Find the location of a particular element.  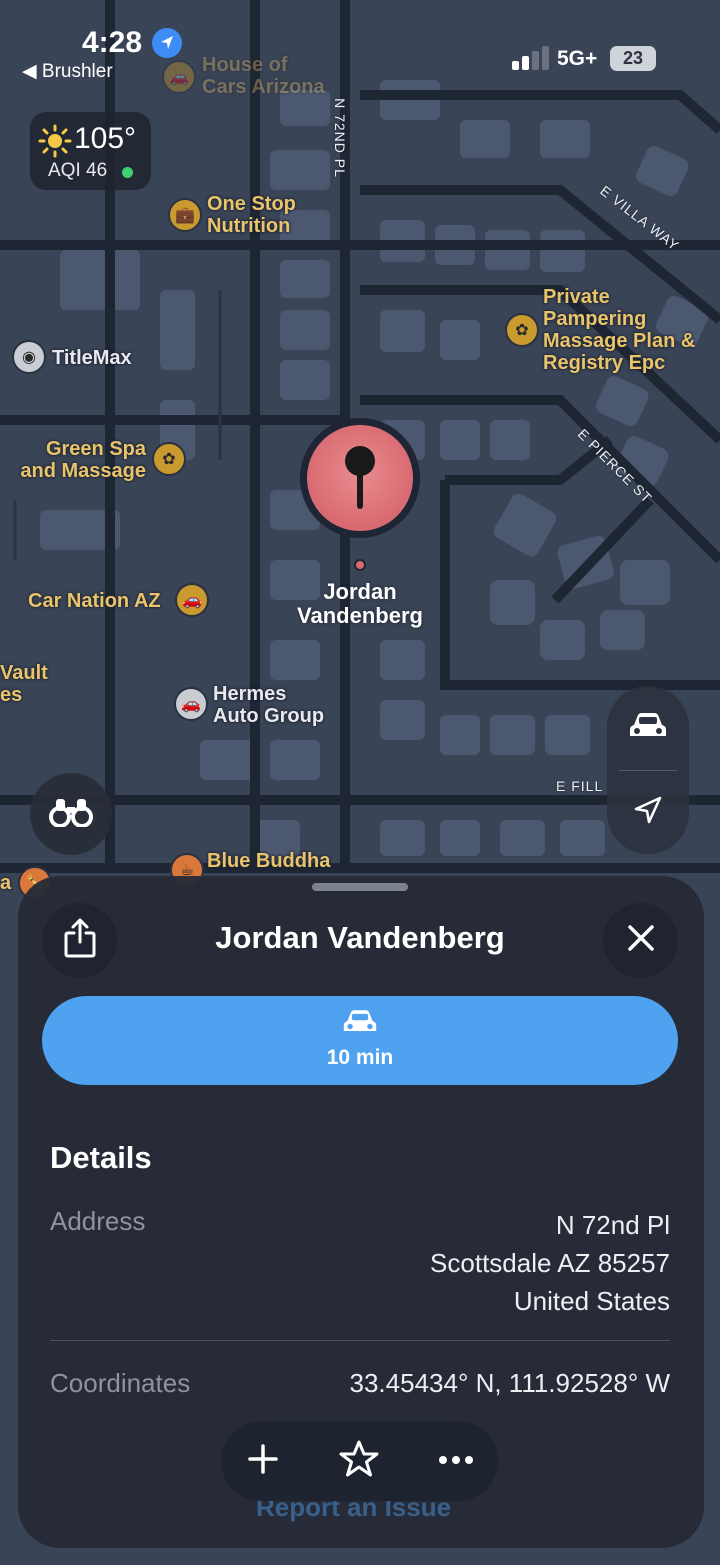

transport-mode-button is located at coordinates (648, 728).